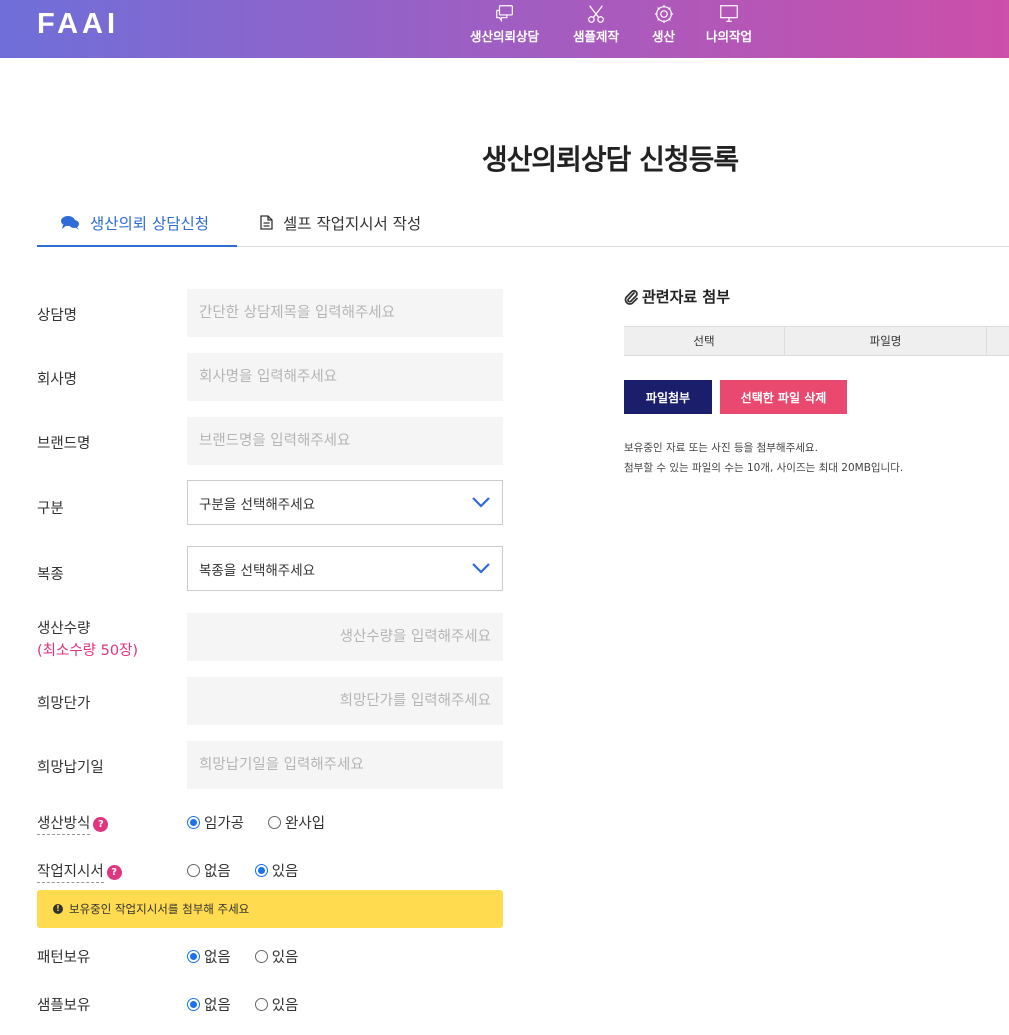  What do you see at coordinates (345, 441) in the screenshot?
I see `brand-input` at bounding box center [345, 441].